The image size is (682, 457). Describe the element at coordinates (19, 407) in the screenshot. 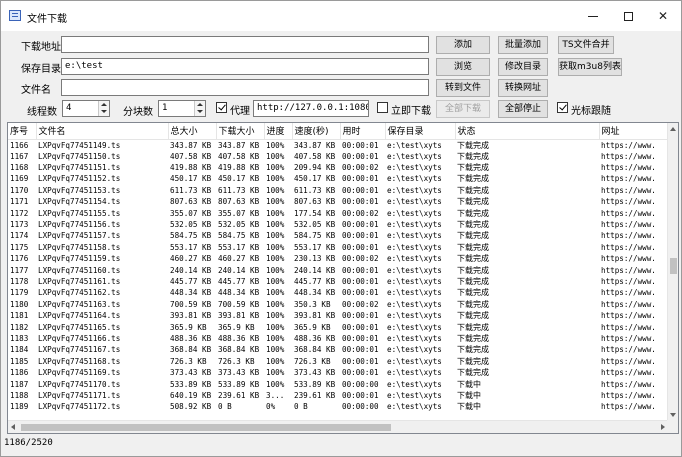

I see `table-cell: 1189` at that location.